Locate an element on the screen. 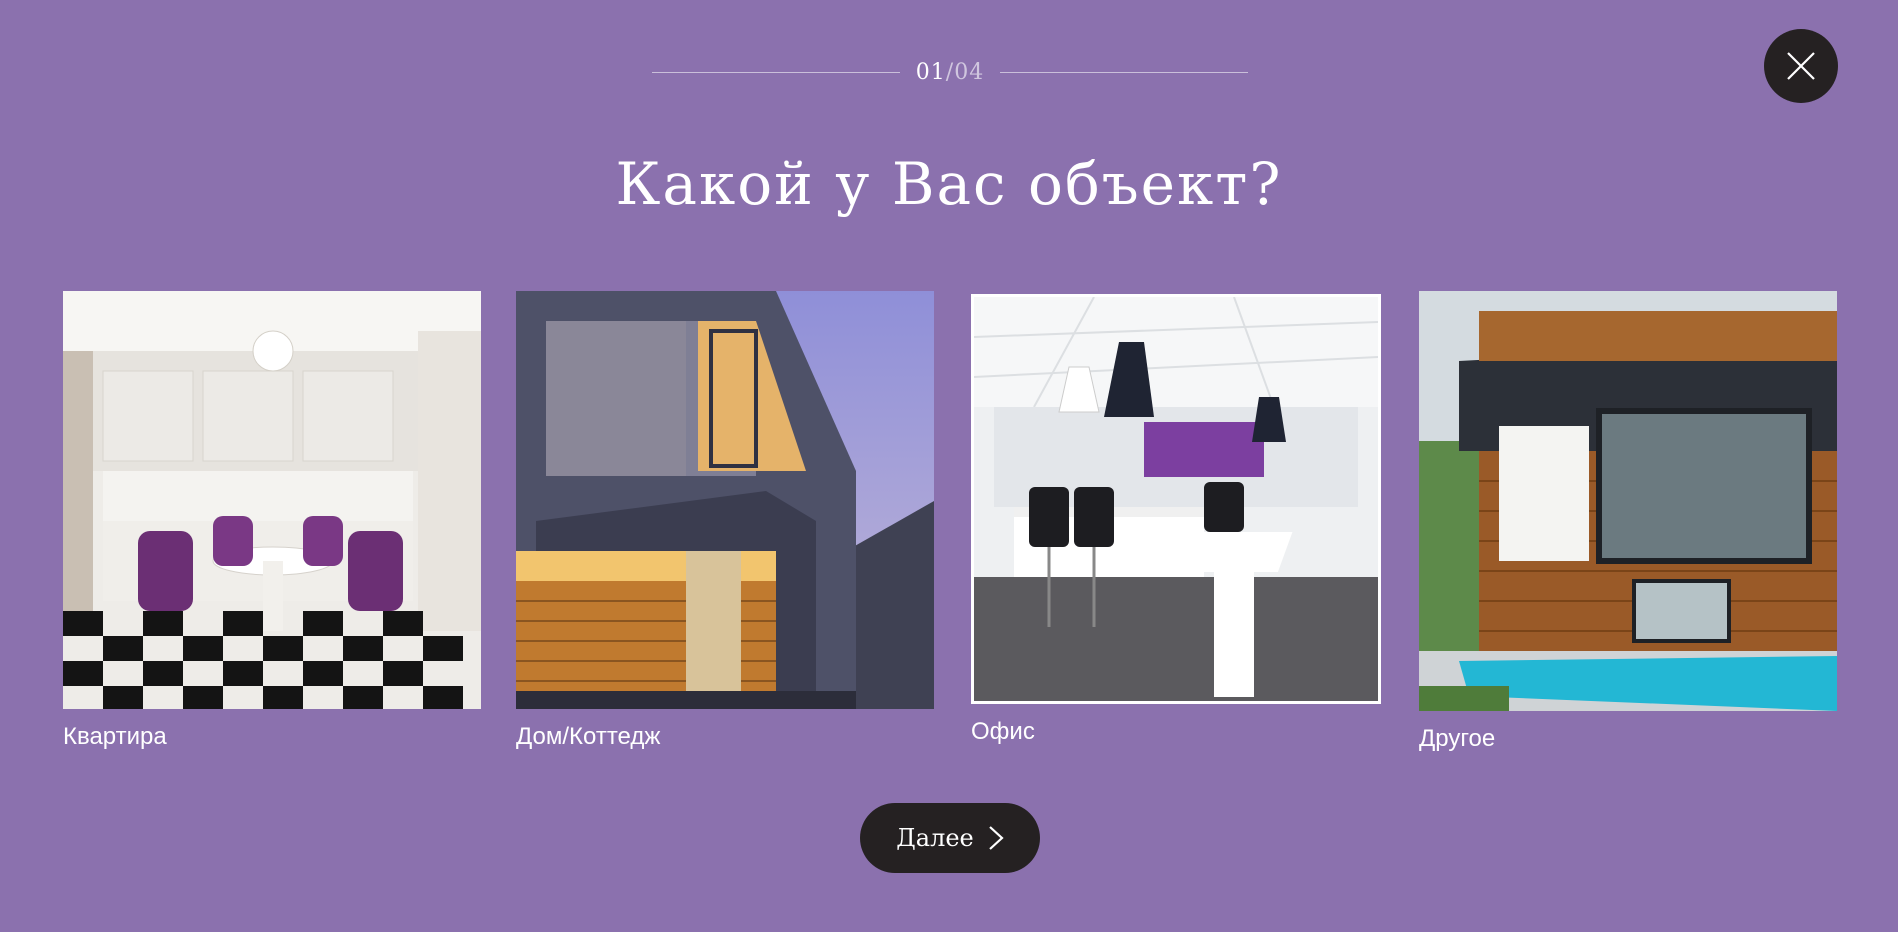 The image size is (1898, 932). option-label: Дом/Коттедж is located at coordinates (588, 736).